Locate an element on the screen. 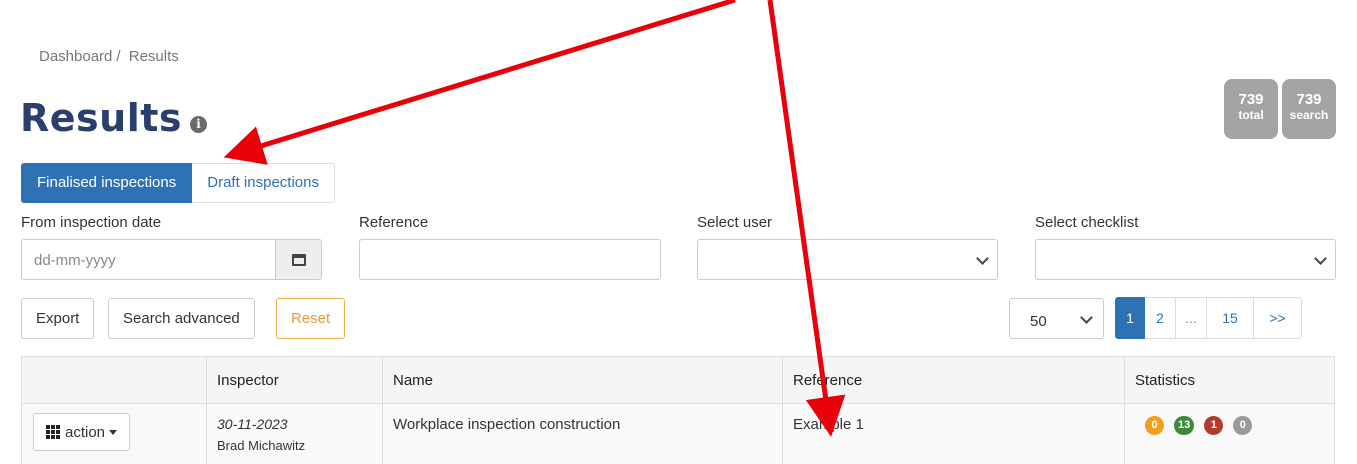  action-label: action is located at coordinates (85, 432).